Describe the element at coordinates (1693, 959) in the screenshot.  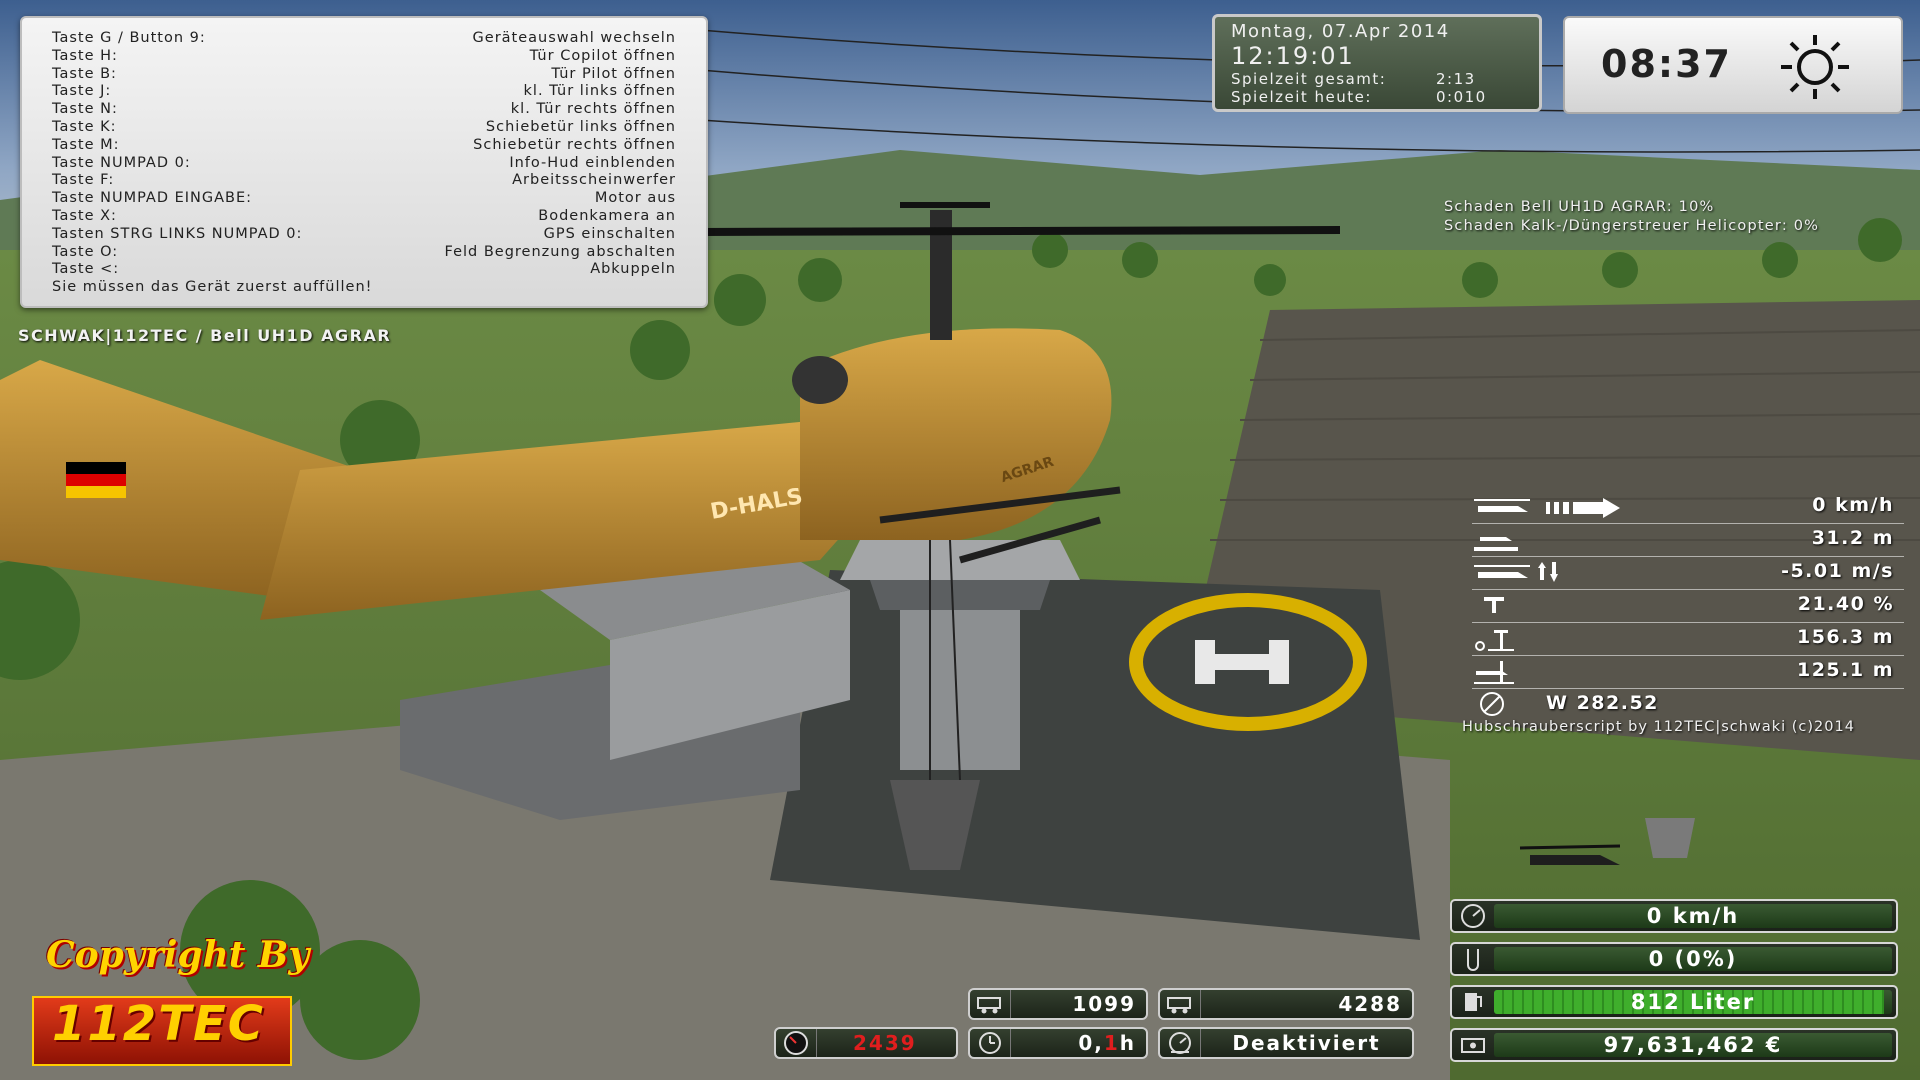
I see `fill-level-value: 0 (0%)` at that location.